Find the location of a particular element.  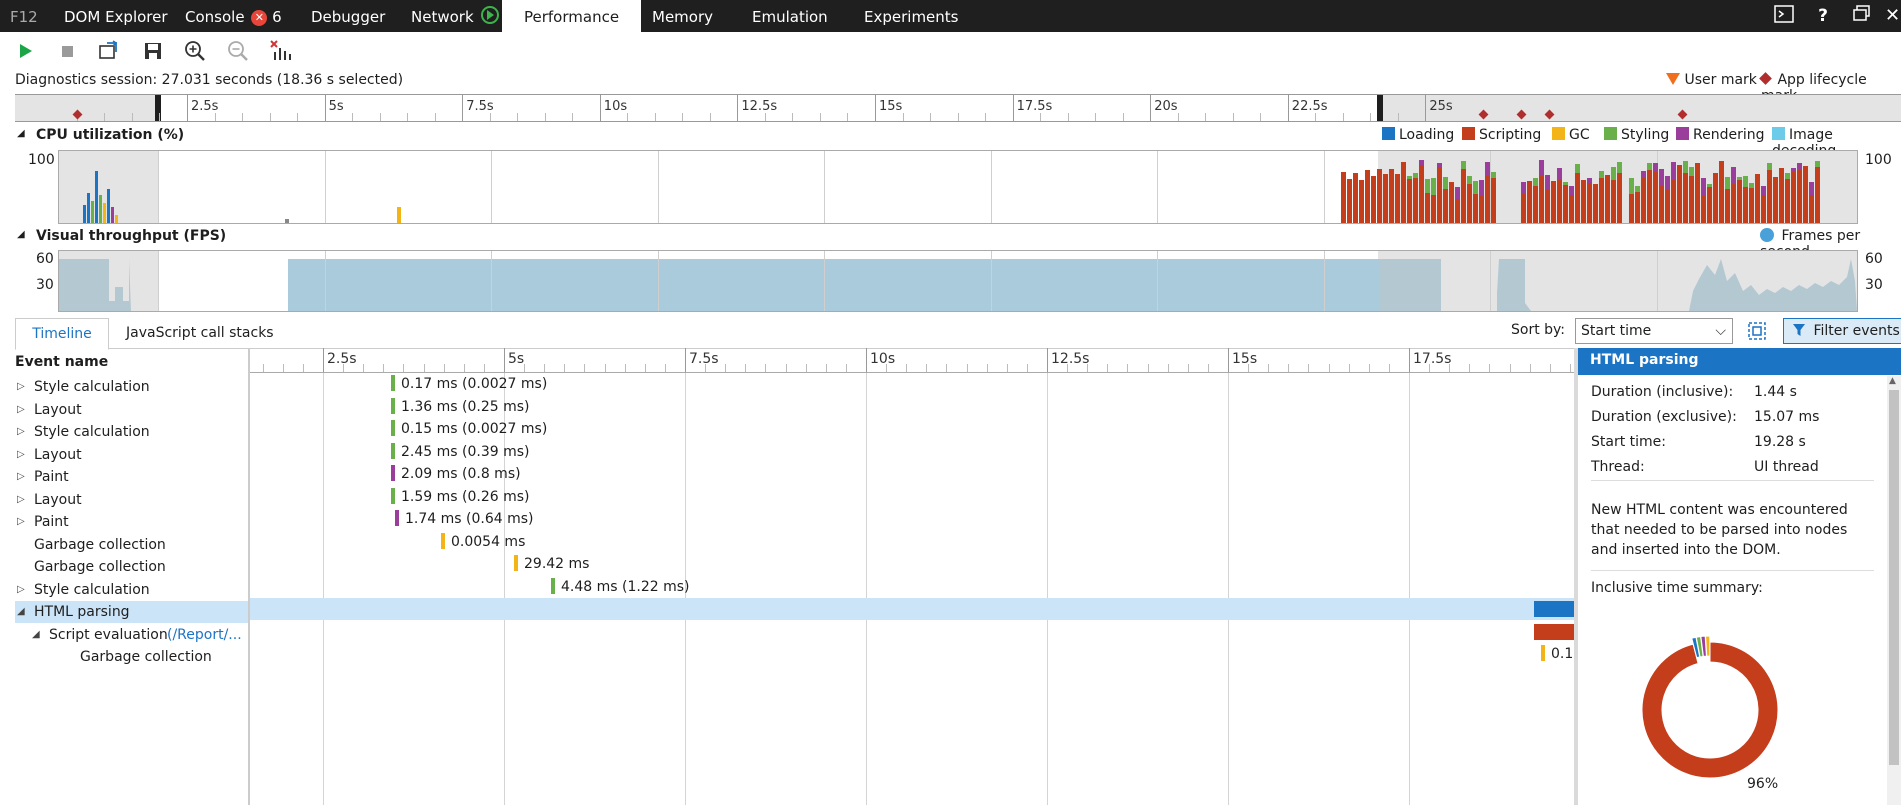

ruler-tick-major is located at coordinates (738, 108).